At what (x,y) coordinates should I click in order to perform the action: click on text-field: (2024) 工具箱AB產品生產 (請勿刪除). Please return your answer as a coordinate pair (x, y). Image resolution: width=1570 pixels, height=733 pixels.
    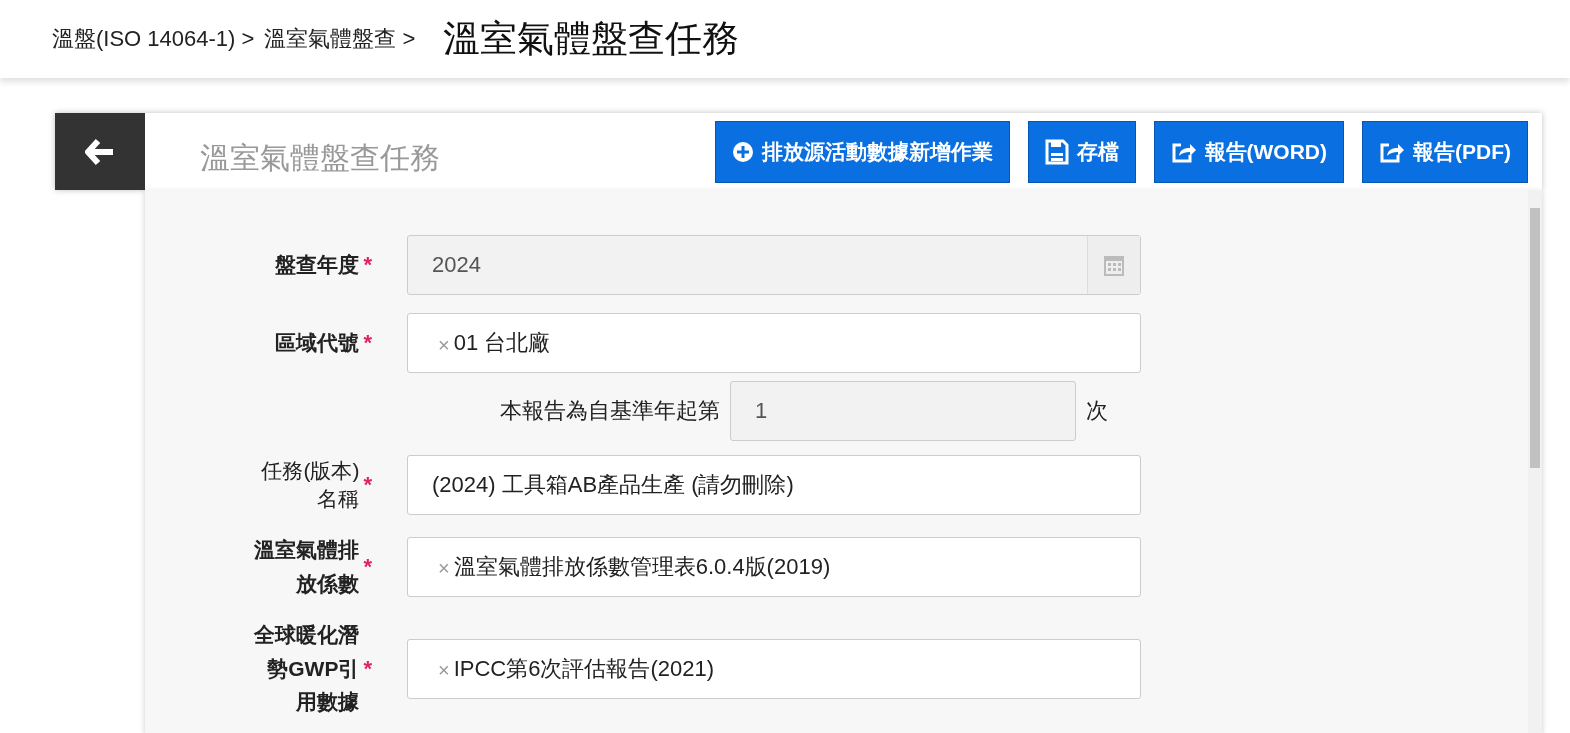
    Looking at the image, I should click on (774, 485).